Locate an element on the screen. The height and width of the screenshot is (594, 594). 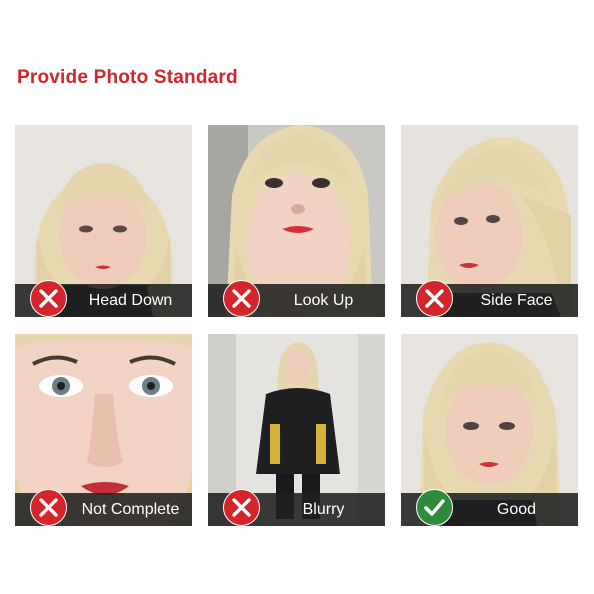
caption-label: Look Up is located at coordinates (323, 300).